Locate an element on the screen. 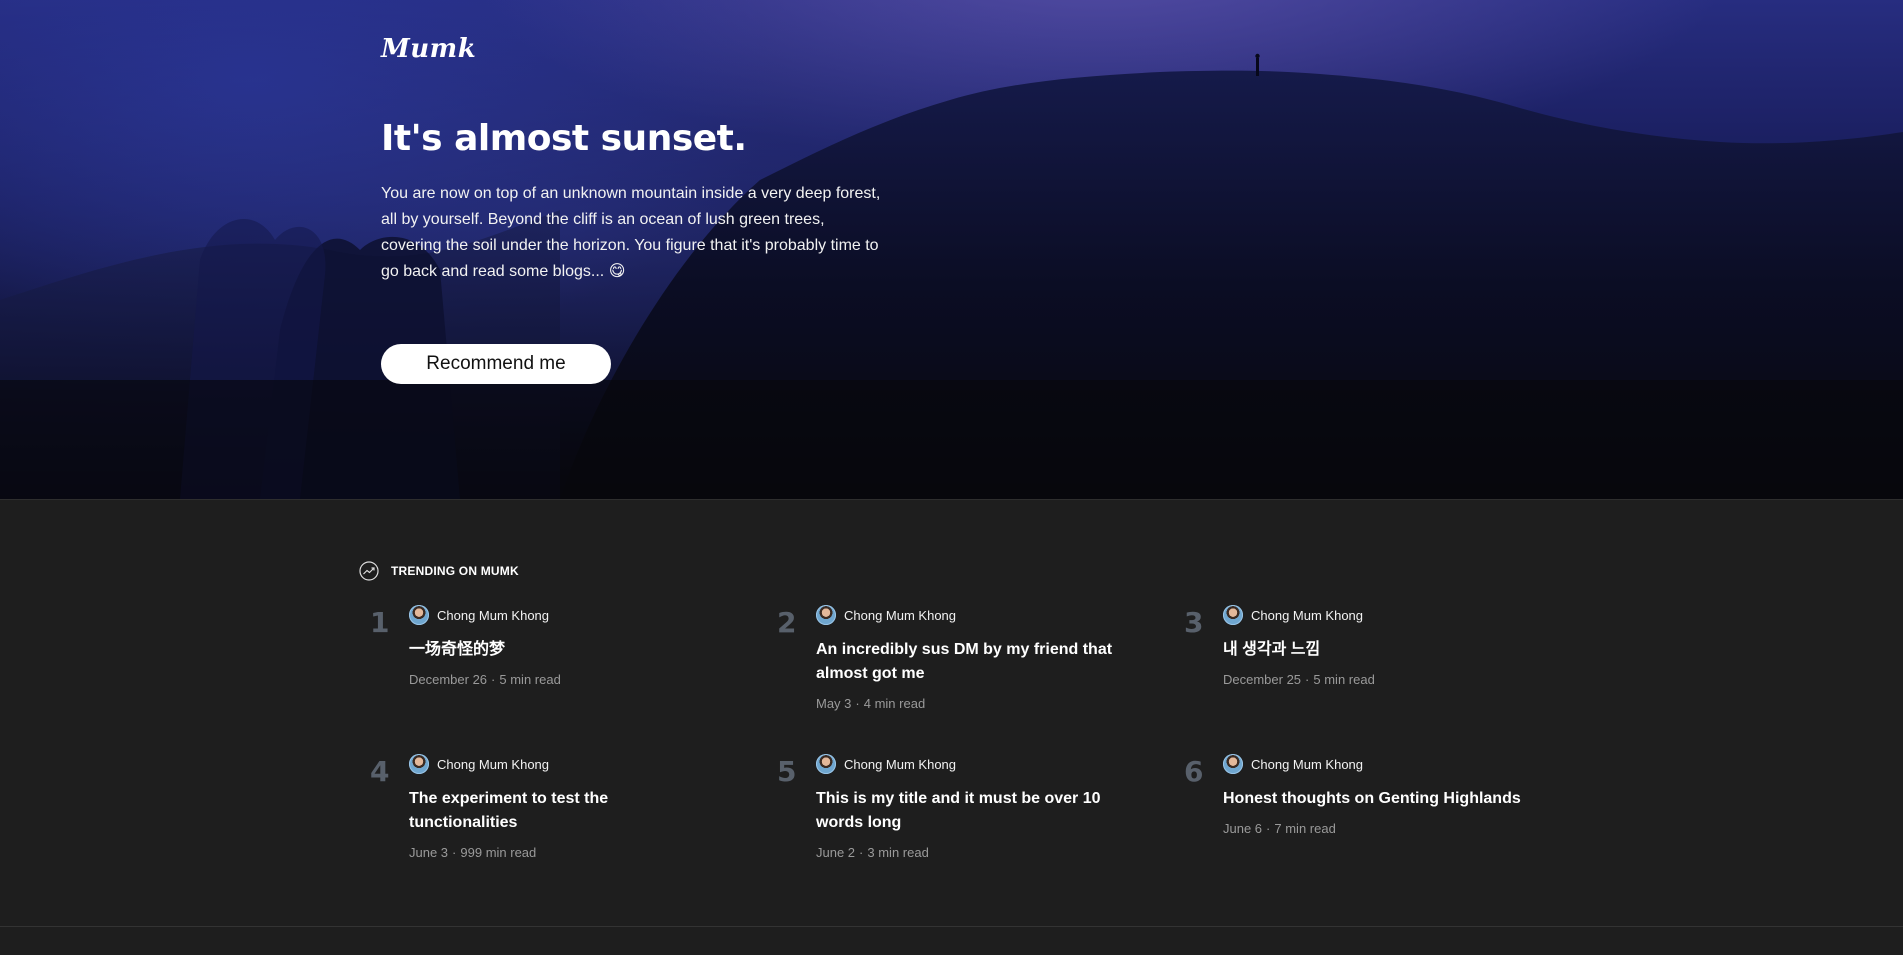  trending-header: TRENDING ON MUMK is located at coordinates (439, 571).